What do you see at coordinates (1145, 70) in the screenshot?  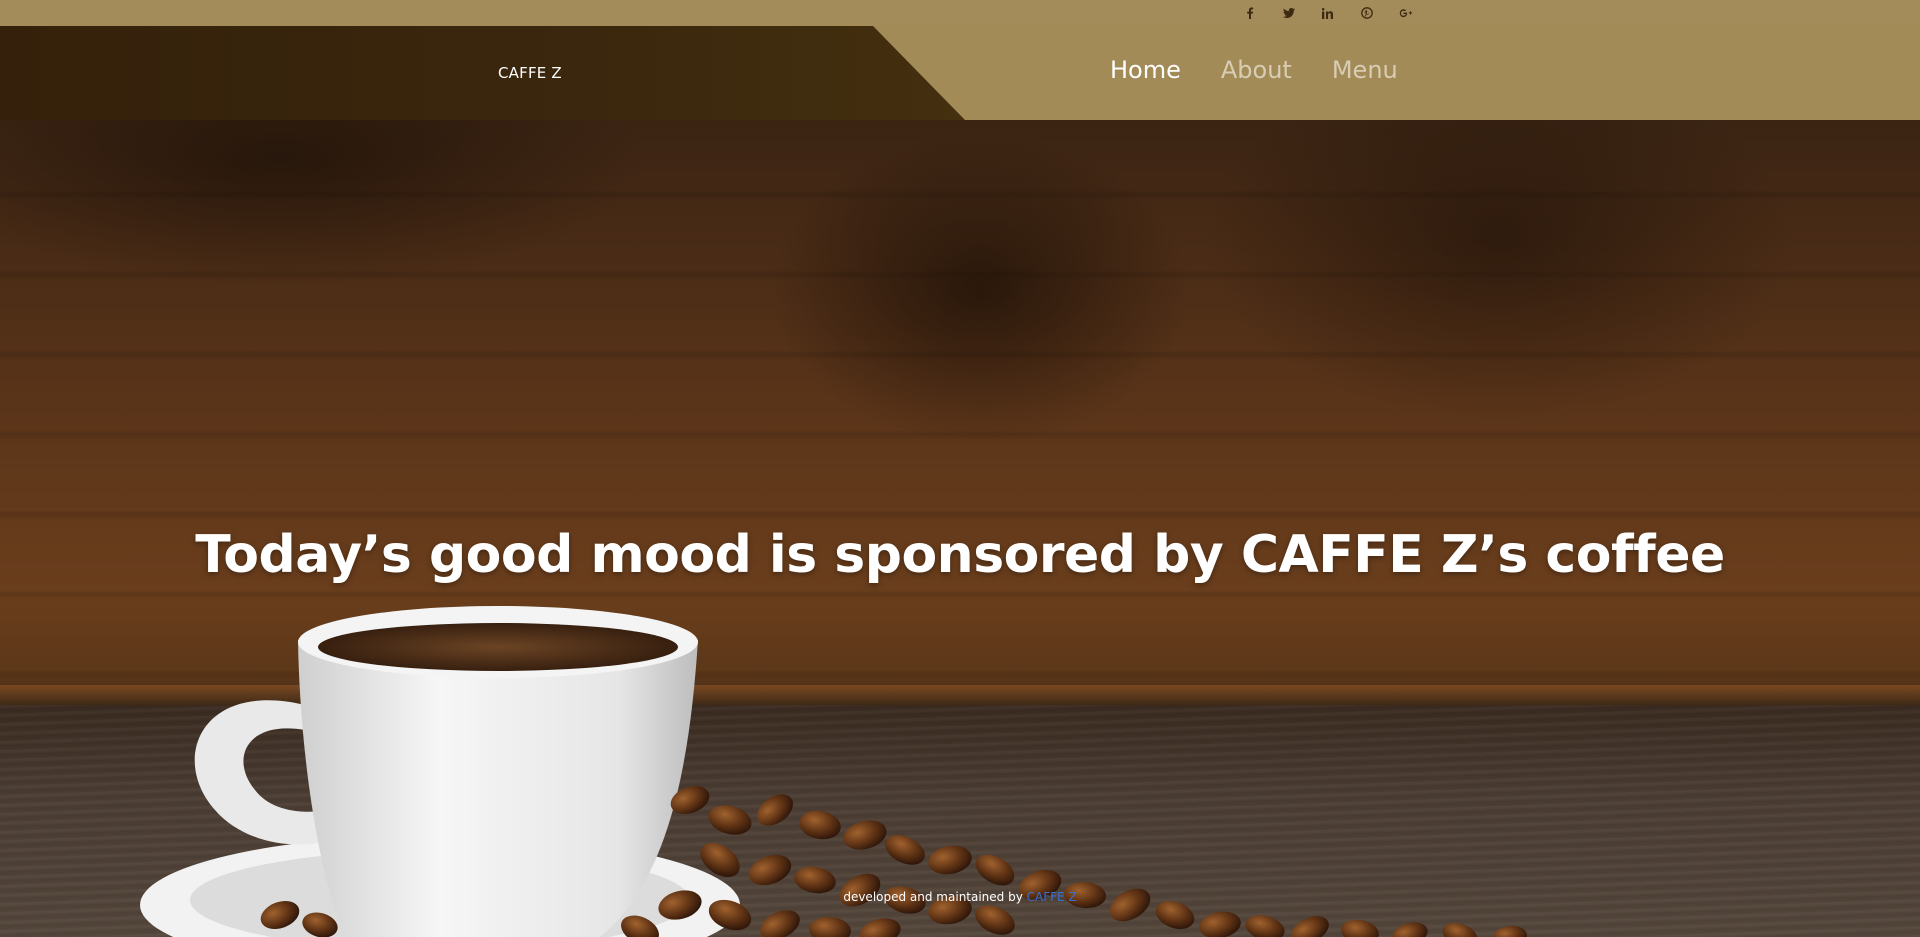 I see `nav-home: Home` at bounding box center [1145, 70].